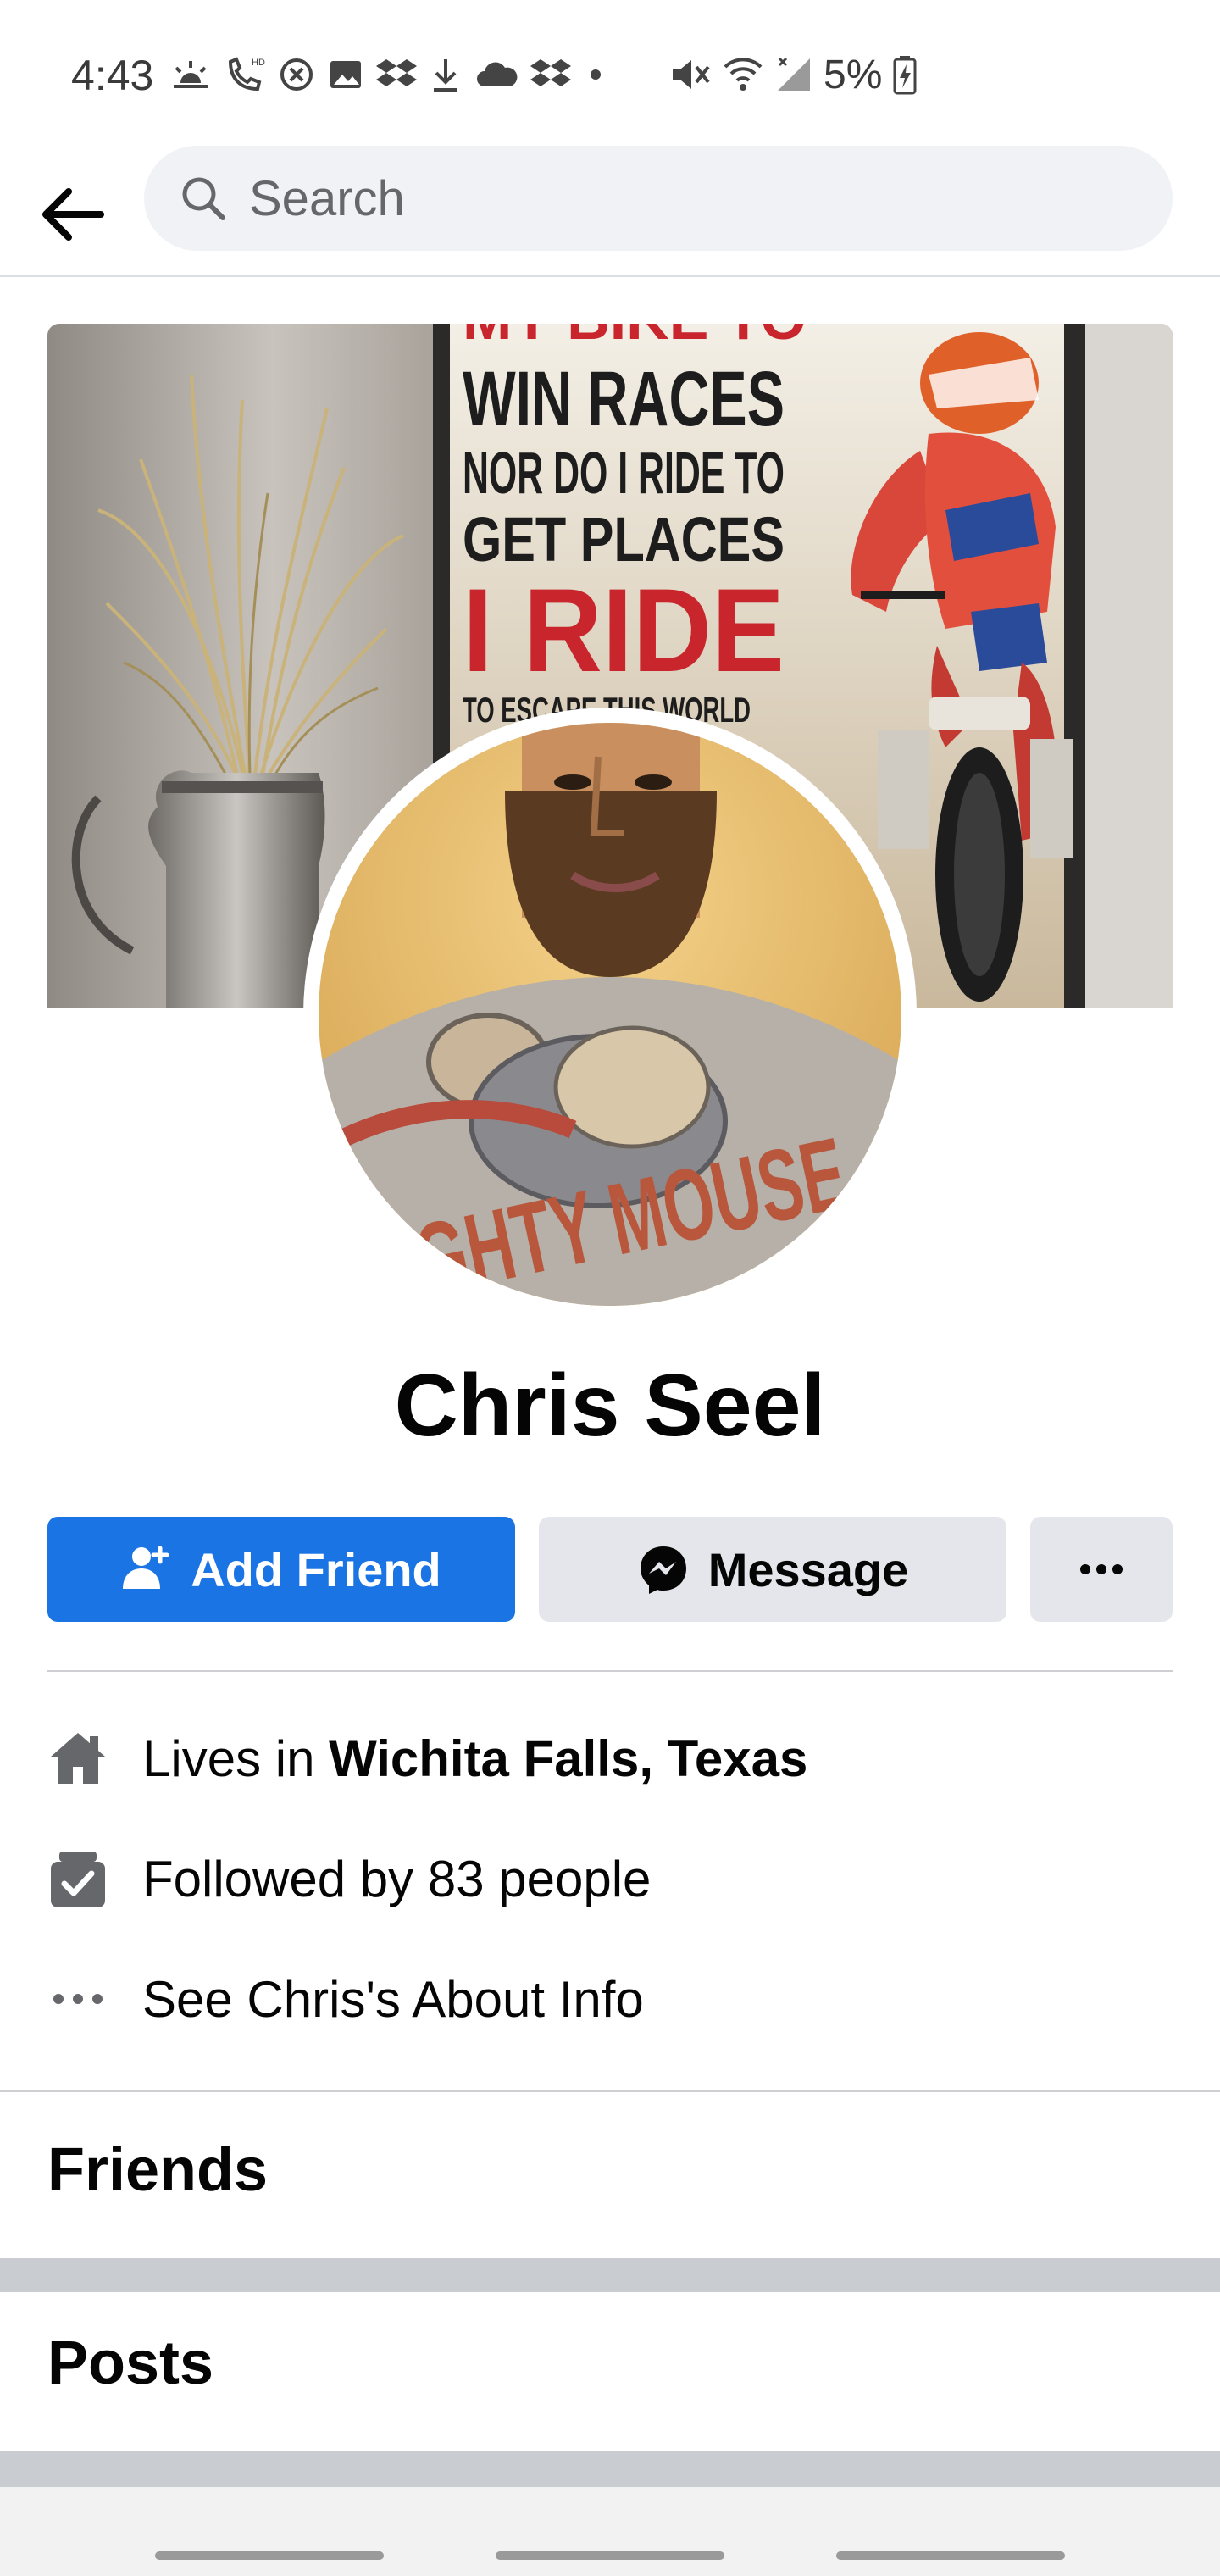  I want to click on followers-icon, so click(77, 1878).